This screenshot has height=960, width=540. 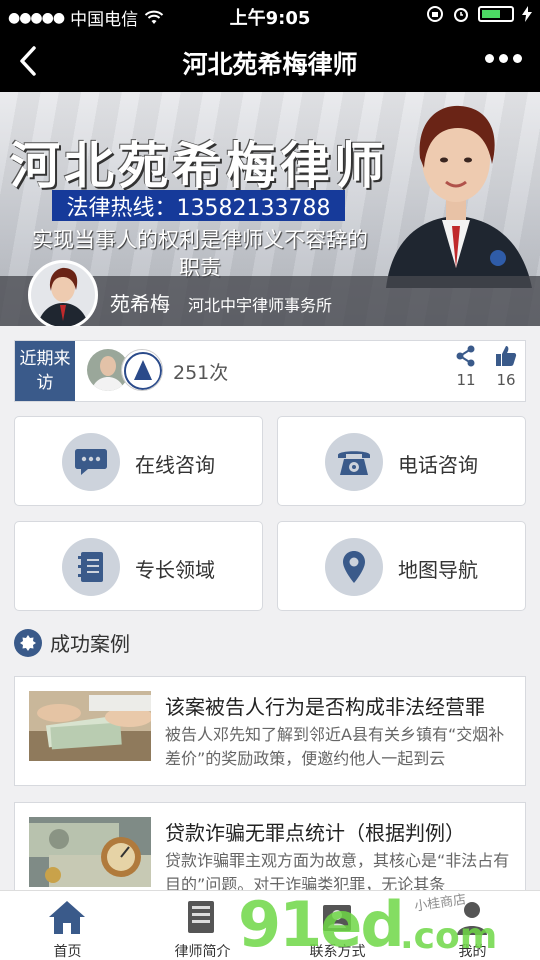 What do you see at coordinates (45, 371) in the screenshot?
I see `recent-visits-tag: 近期来访` at bounding box center [45, 371].